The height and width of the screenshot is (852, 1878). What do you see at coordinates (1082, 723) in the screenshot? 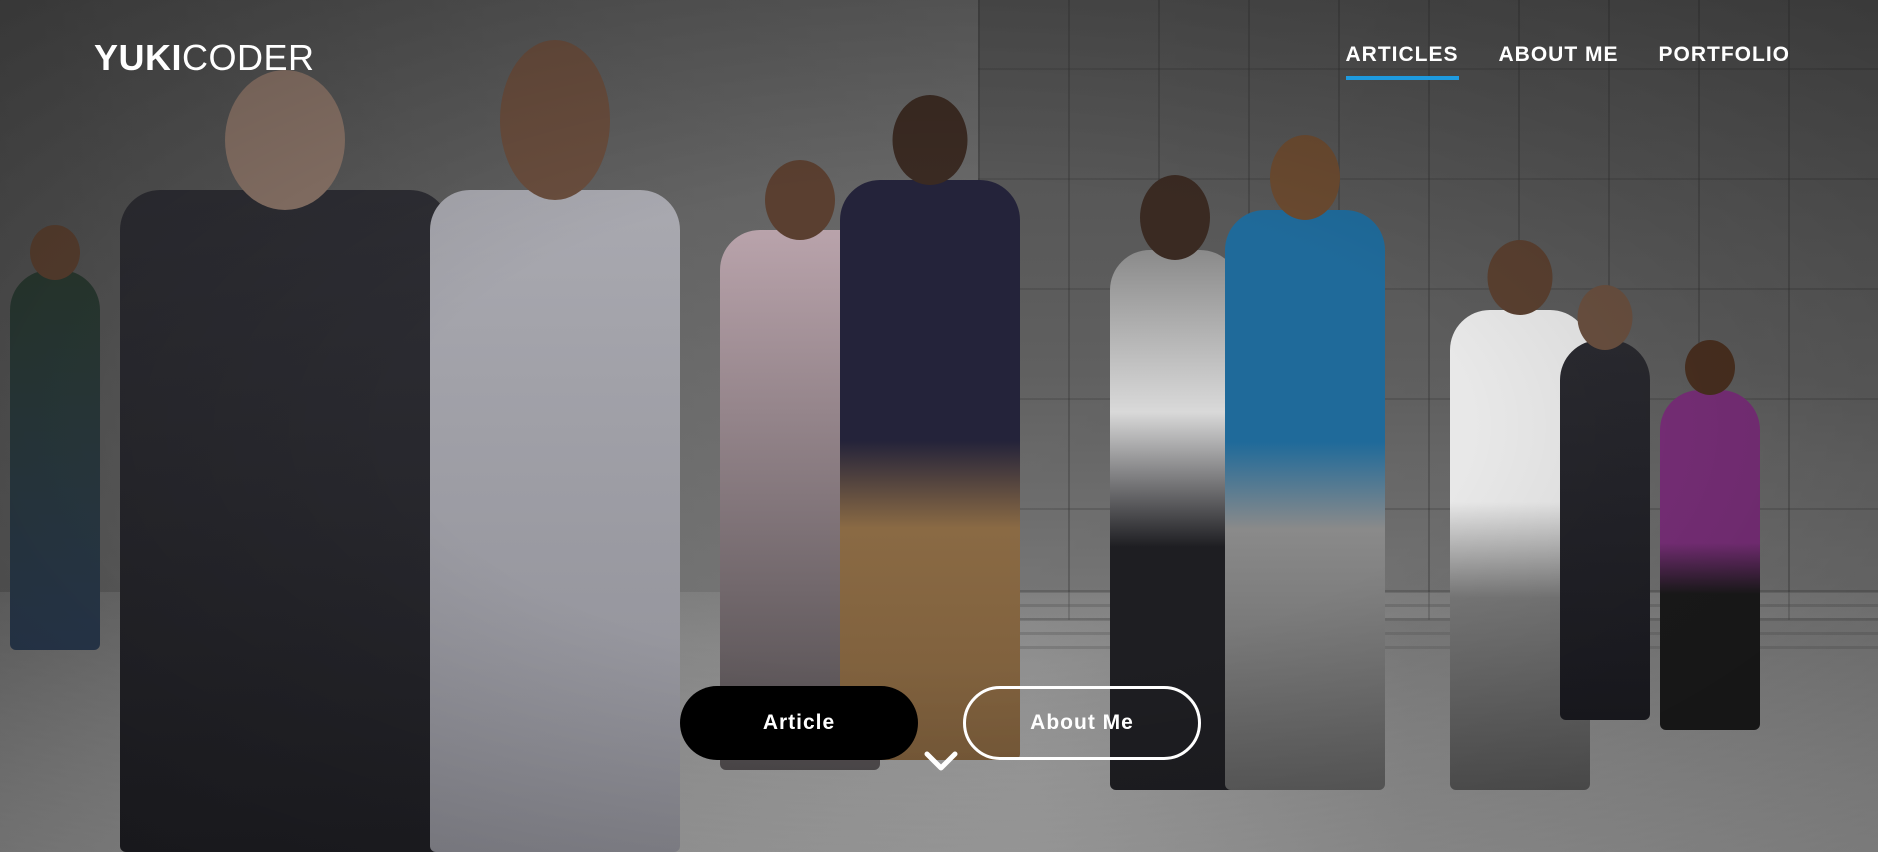
I see `about-me-button: About Me` at bounding box center [1082, 723].